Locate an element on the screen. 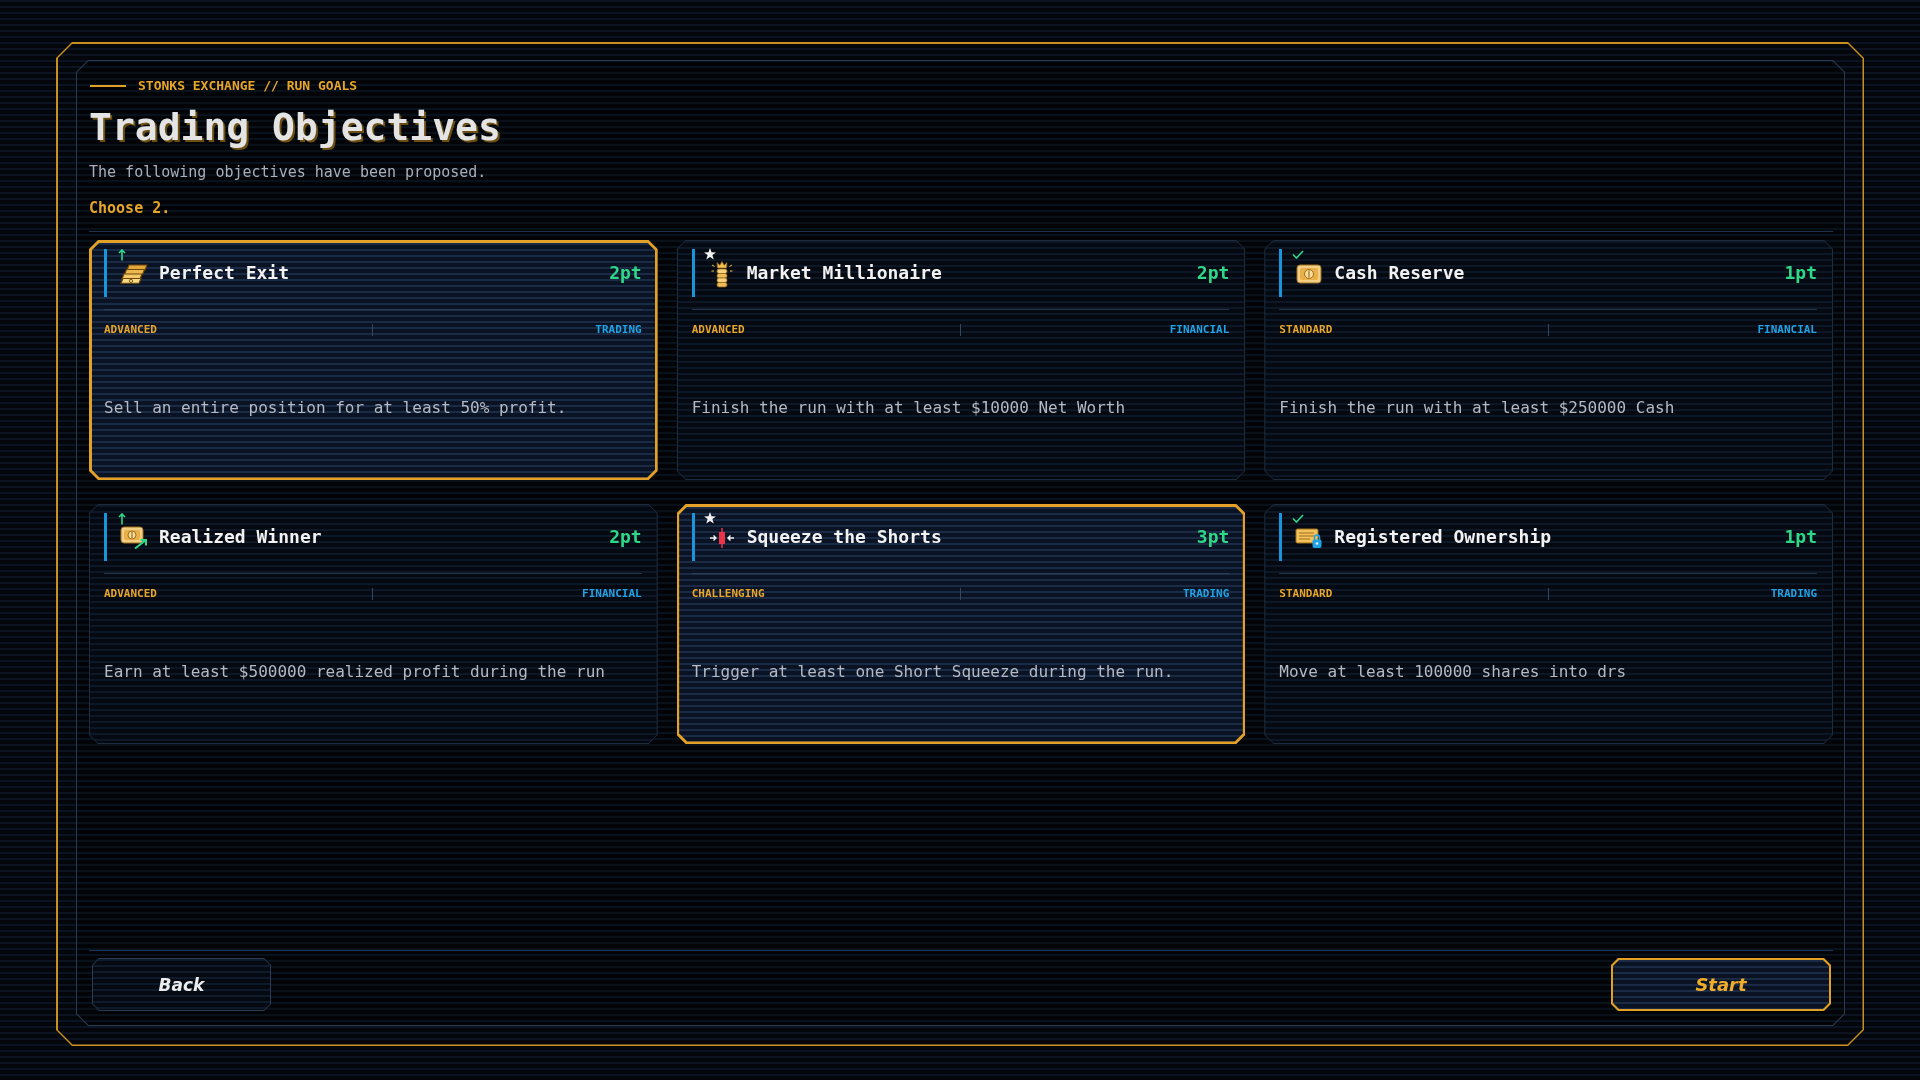 The image size is (1920, 1080). objective-description: Finish the run with at least $10000 Net Worth is located at coordinates (909, 408).